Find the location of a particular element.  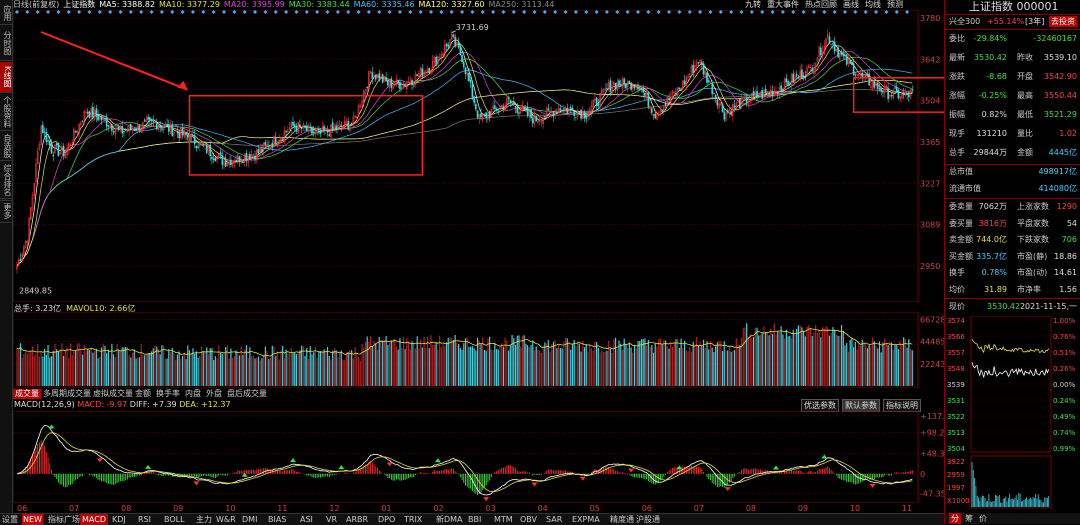

link-hotspot: 热点回顾 is located at coordinates (821, 4).